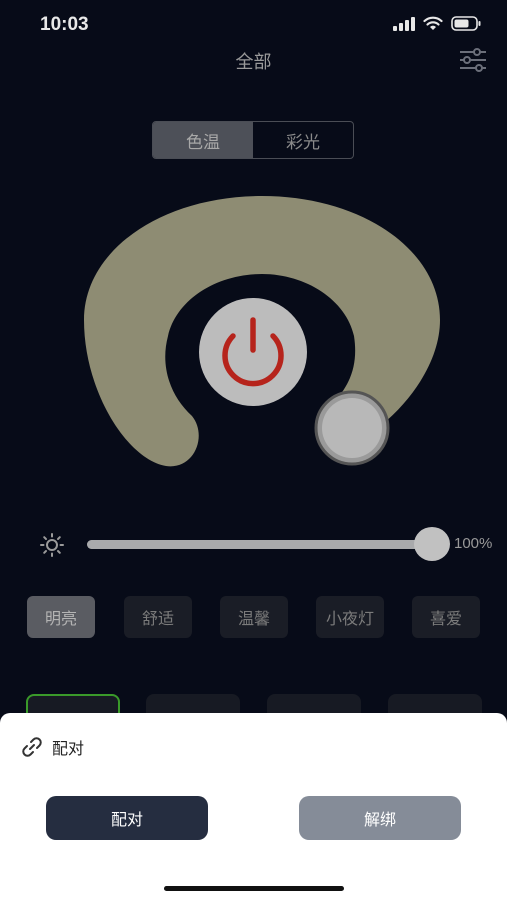  I want to click on scene-presets: 明亮 舒适 温馨 小夜灯 喜爱, so click(257, 617).